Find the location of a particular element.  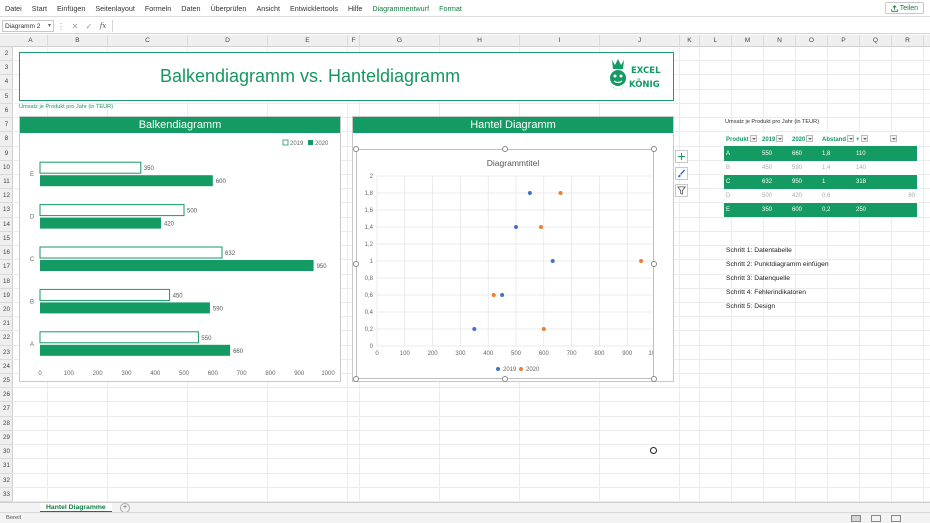

row-header-16: 16 is located at coordinates (6, 253).